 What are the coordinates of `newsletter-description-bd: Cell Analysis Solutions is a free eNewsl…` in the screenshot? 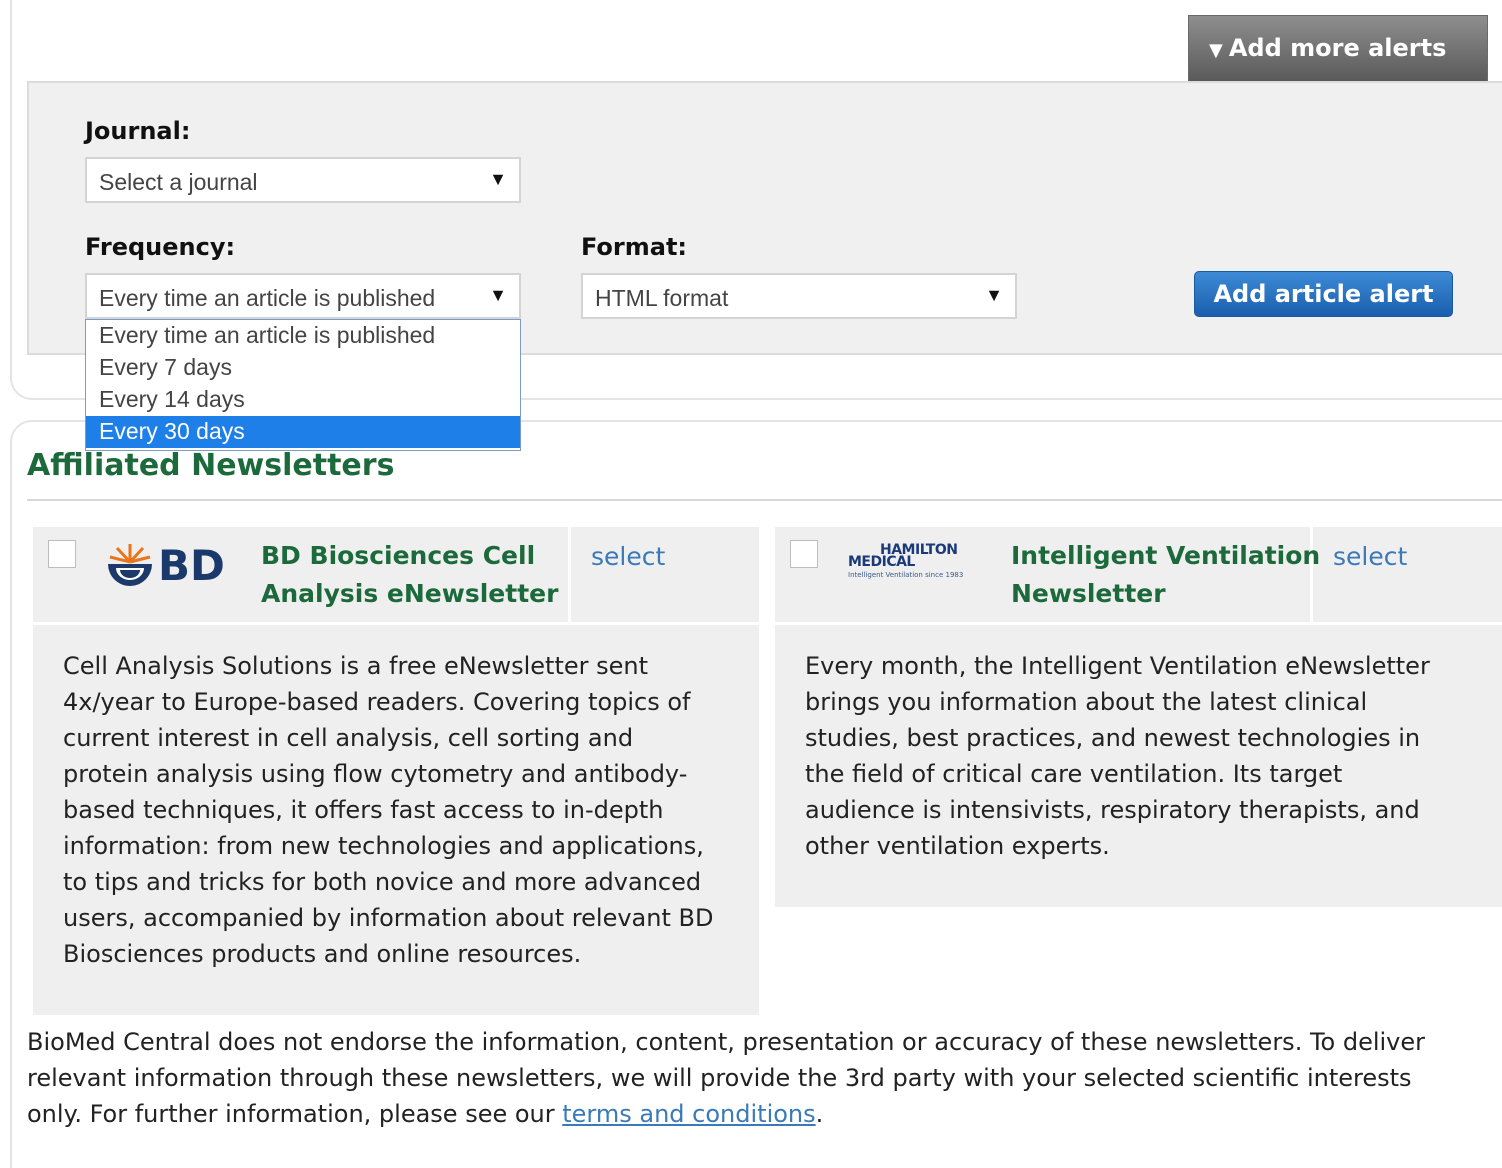 It's located at (408, 810).